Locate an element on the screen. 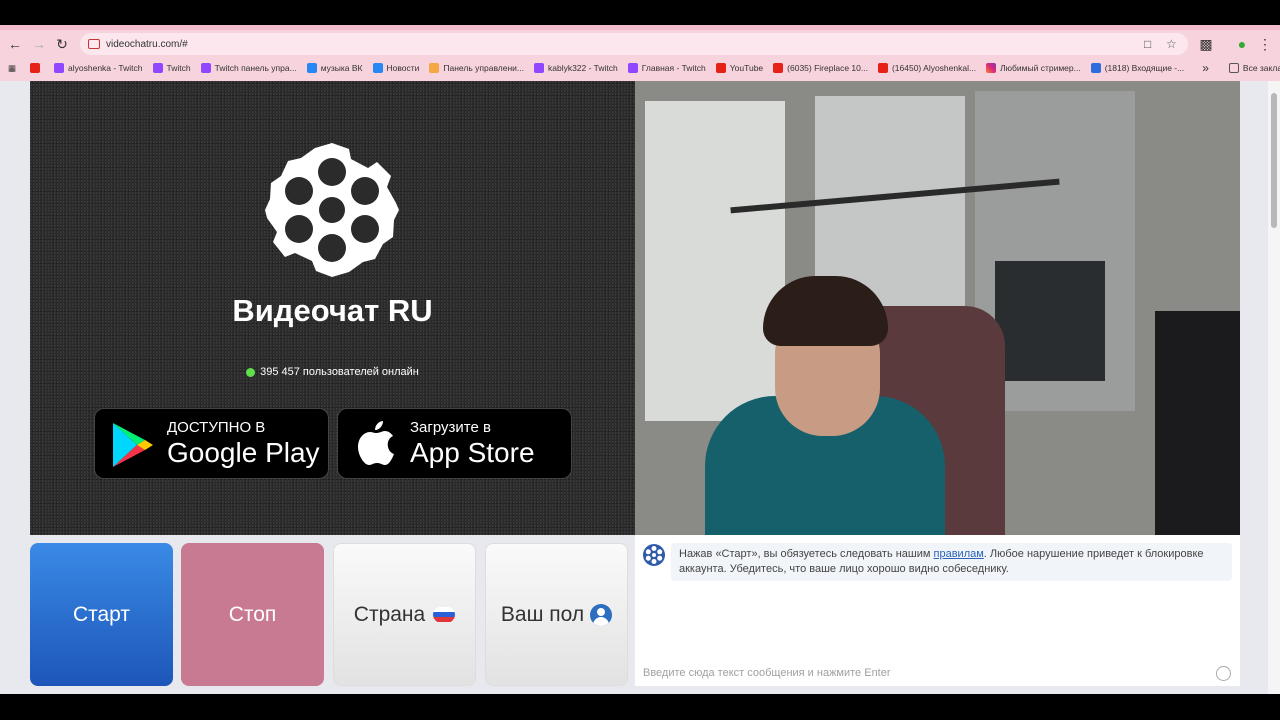 The width and height of the screenshot is (1280, 720). emoji-icon is located at coordinates (1223, 673).